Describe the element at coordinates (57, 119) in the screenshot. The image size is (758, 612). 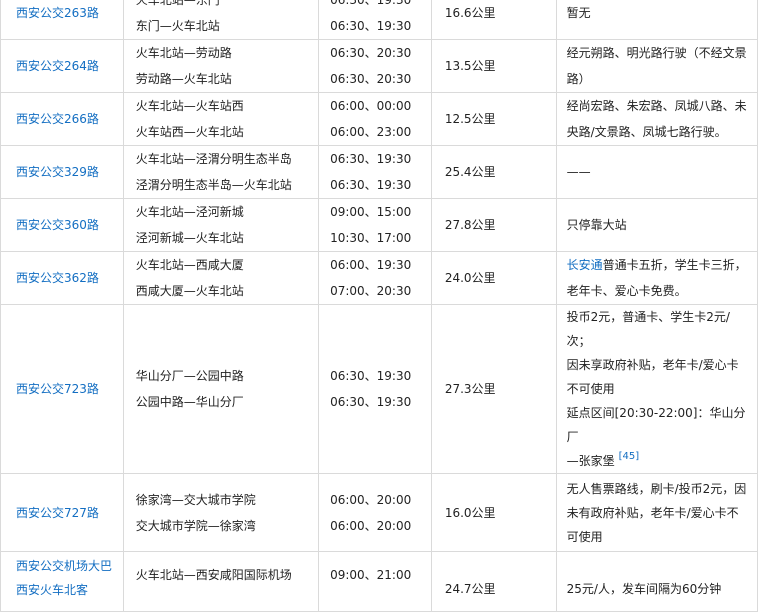
I see `route-link: 西安公交266路` at that location.